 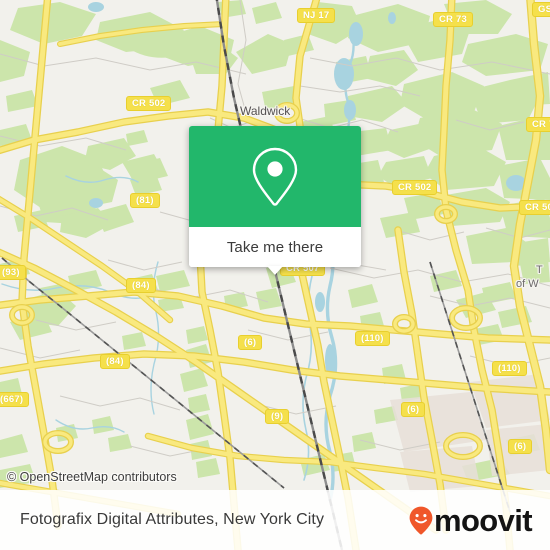 I want to click on road-shield: GS, so click(x=541, y=9).